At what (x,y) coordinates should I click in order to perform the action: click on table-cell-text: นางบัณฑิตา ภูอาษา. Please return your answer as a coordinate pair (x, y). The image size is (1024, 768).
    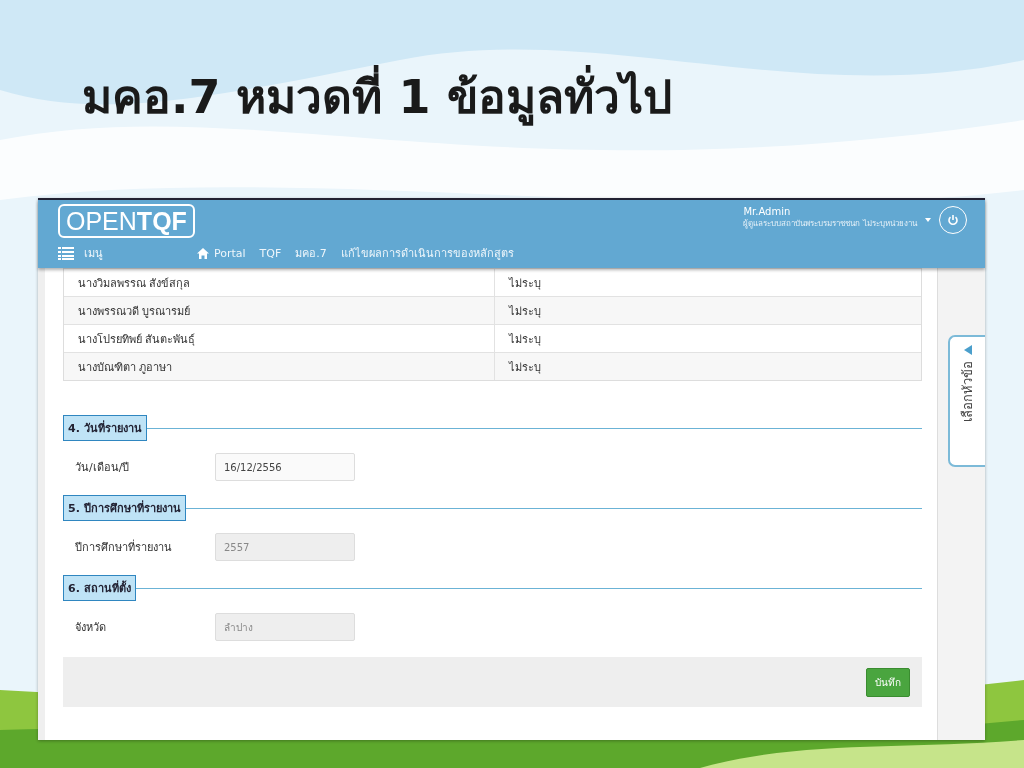
    Looking at the image, I should click on (125, 367).